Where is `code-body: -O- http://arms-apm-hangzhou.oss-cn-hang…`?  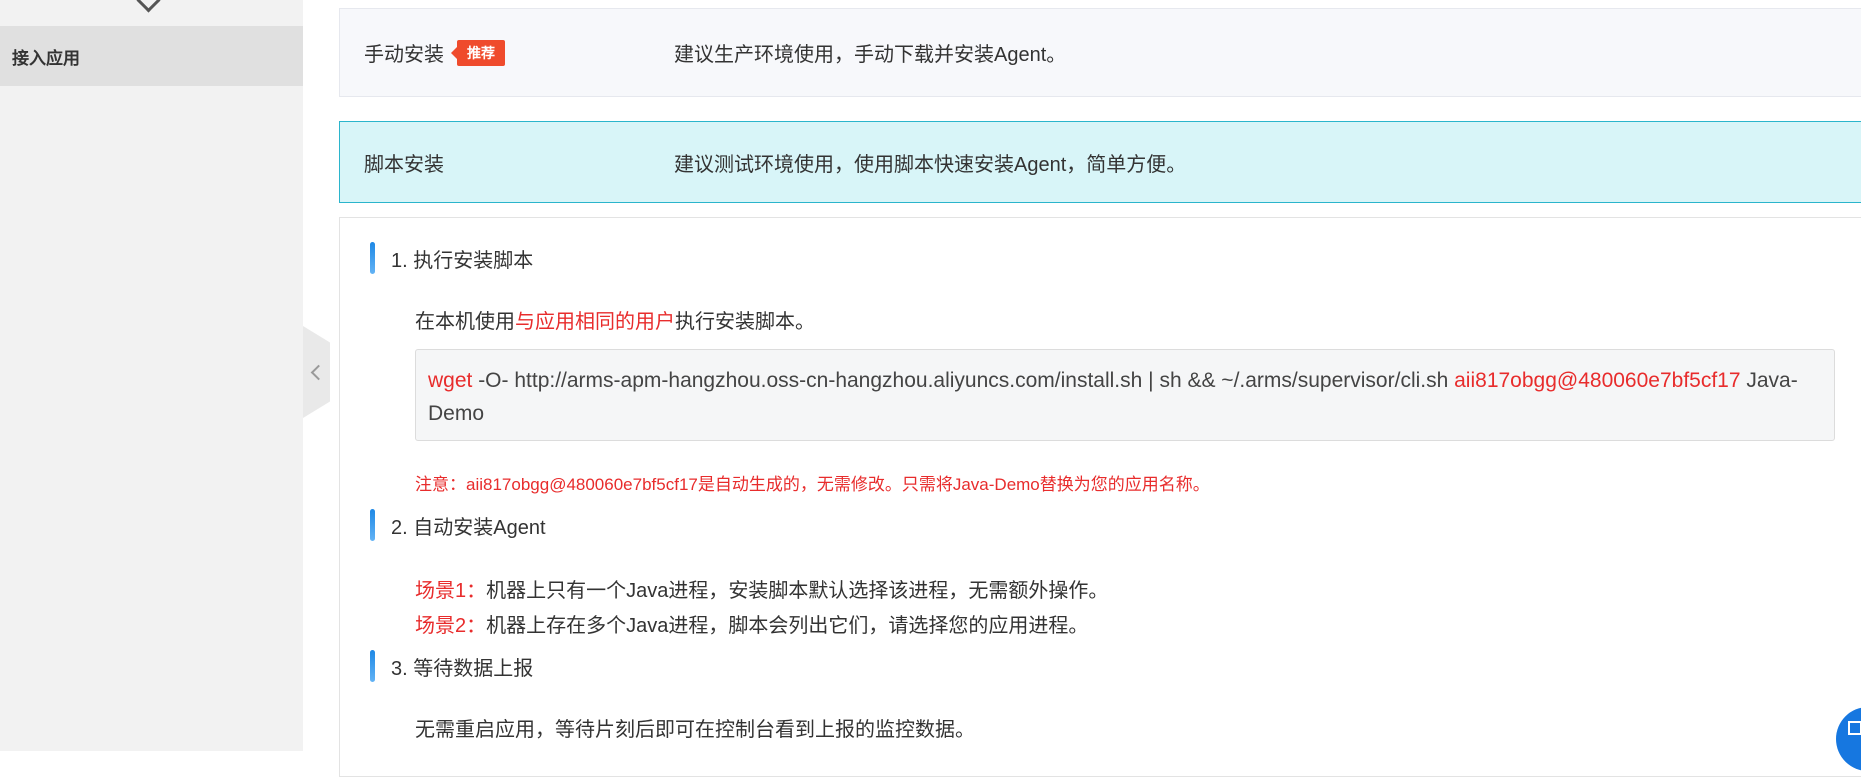 code-body: -O- http://arms-apm-hangzhou.oss-cn-hang… is located at coordinates (963, 380).